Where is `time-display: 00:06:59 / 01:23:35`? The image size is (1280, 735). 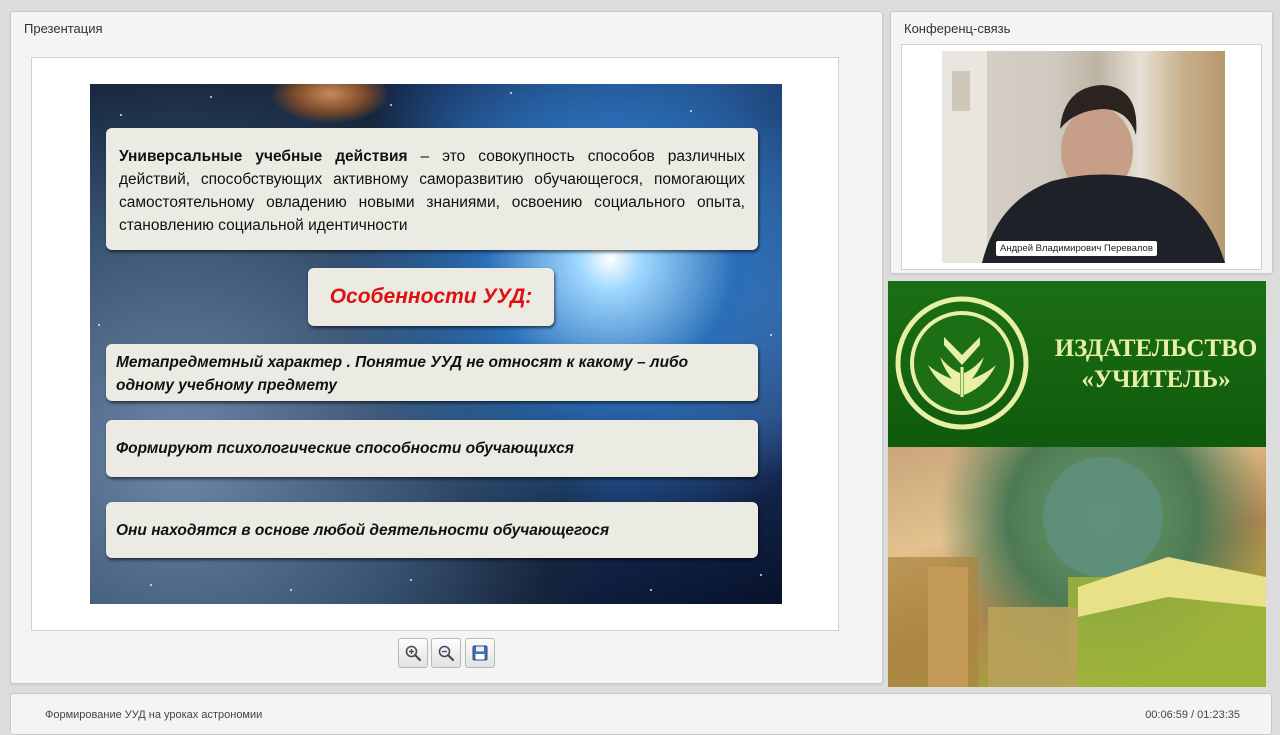
time-display: 00:06:59 / 01:23:35 is located at coordinates (1192, 715).